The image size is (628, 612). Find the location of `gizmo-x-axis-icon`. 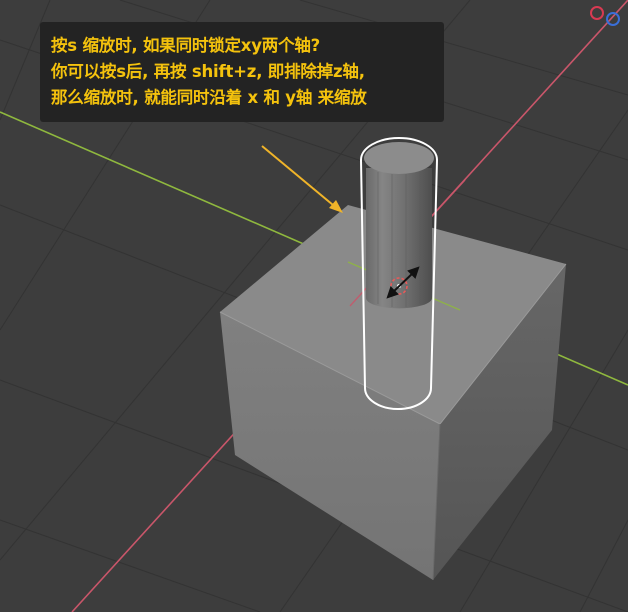

gizmo-x-axis-icon is located at coordinates (597, 13).